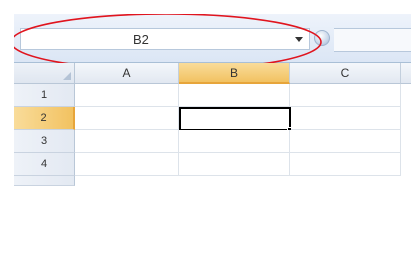 Image resolution: width=411 pixels, height=256 pixels. I want to click on column-header-a: A, so click(127, 73).